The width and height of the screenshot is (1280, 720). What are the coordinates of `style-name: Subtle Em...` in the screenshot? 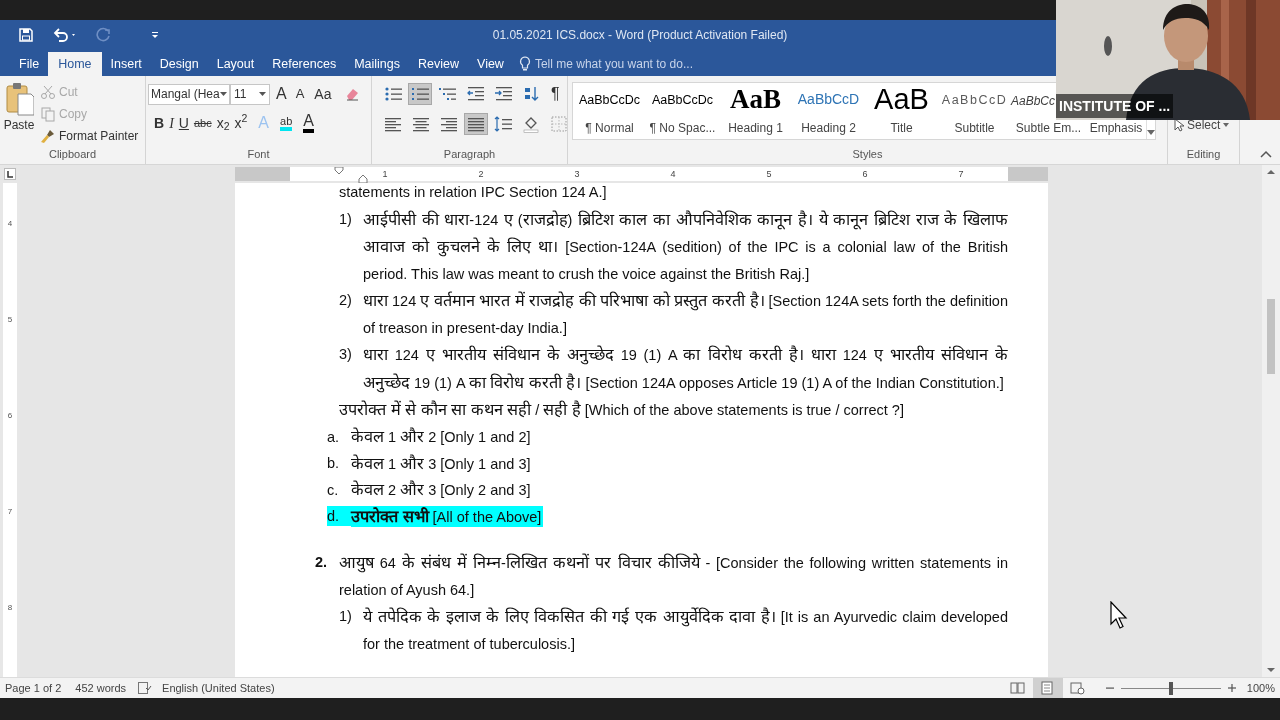 It's located at (1048, 128).